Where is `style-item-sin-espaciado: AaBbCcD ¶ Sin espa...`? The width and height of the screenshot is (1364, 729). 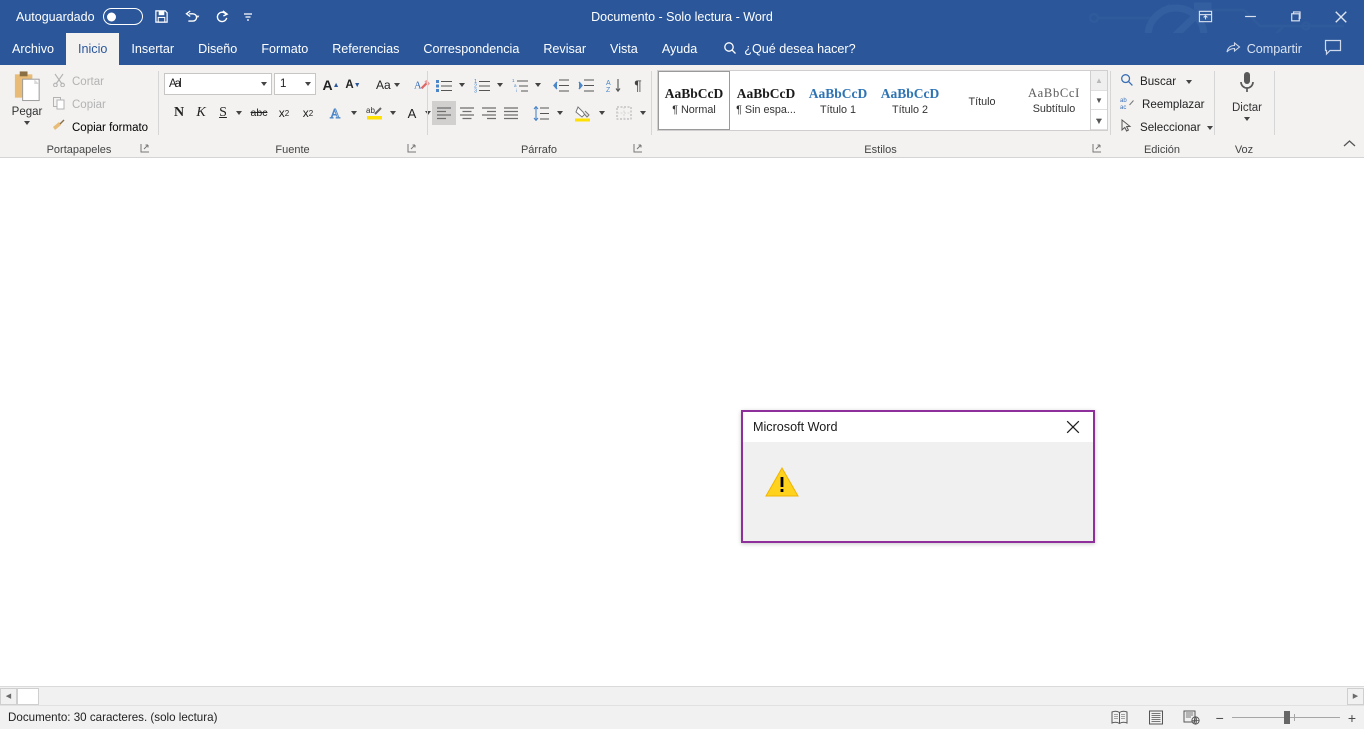
style-item-sin-espaciado: AaBbCcD ¶ Sin espa... is located at coordinates (766, 100).